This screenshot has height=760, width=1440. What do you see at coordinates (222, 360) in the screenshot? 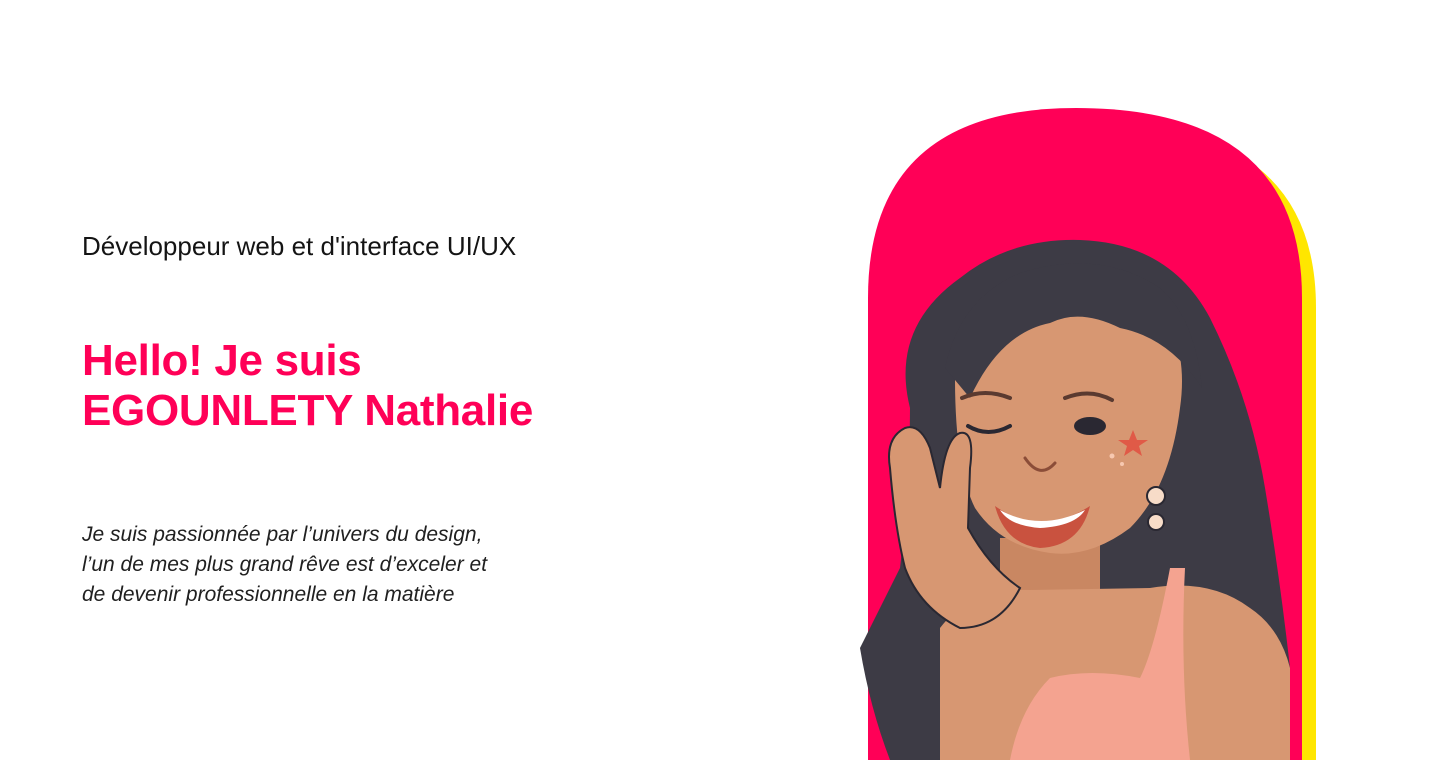
I see `headline-line-1: Hello! Je suis` at bounding box center [222, 360].